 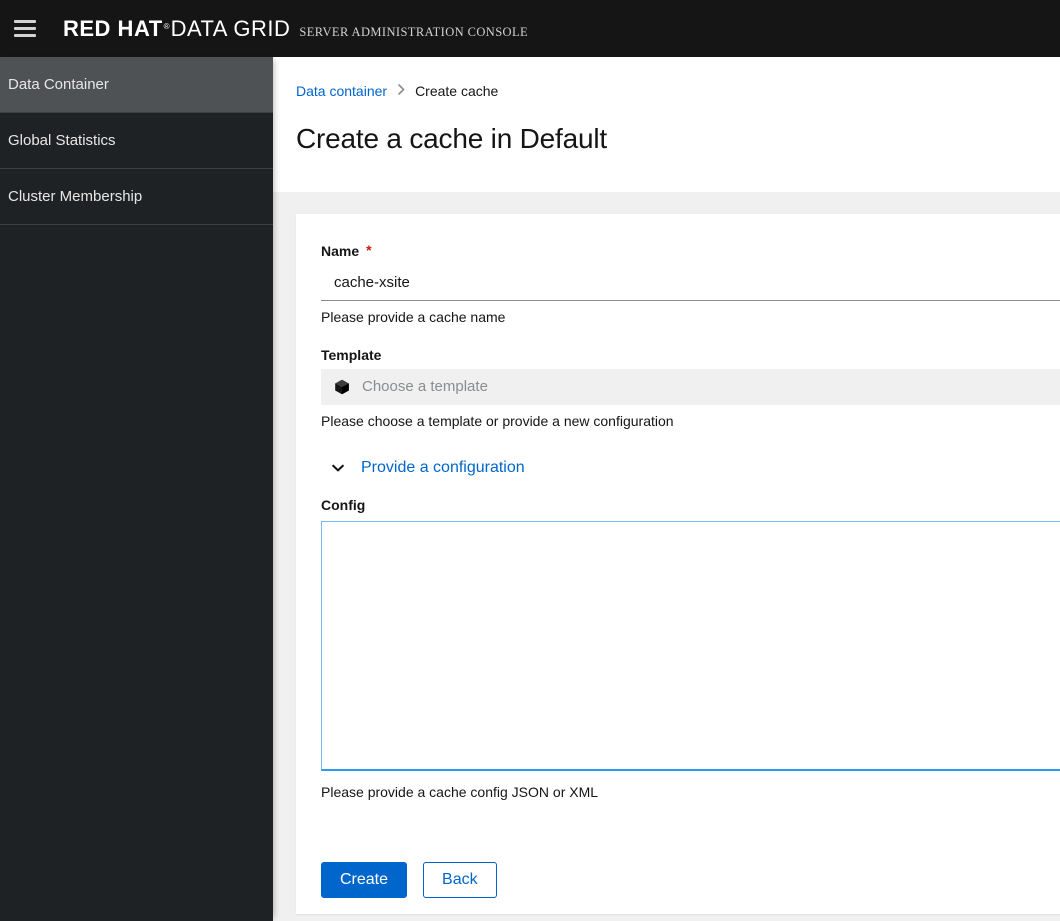 I want to click on sidebar-item-cluster-membership: Cluster Membership, so click(x=136, y=197).